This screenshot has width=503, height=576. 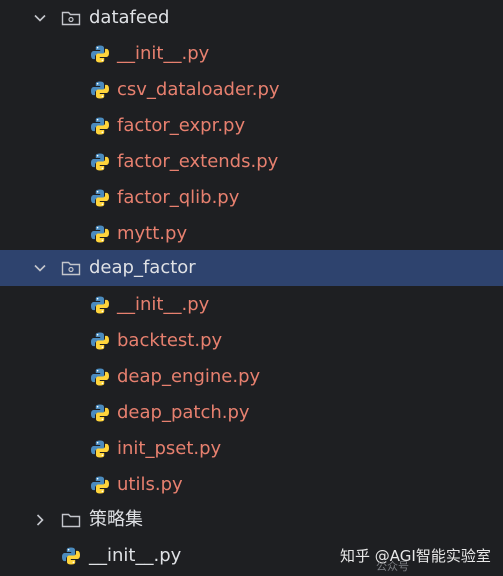 What do you see at coordinates (198, 161) in the screenshot?
I see `file-label: factor_extends.py` at bounding box center [198, 161].